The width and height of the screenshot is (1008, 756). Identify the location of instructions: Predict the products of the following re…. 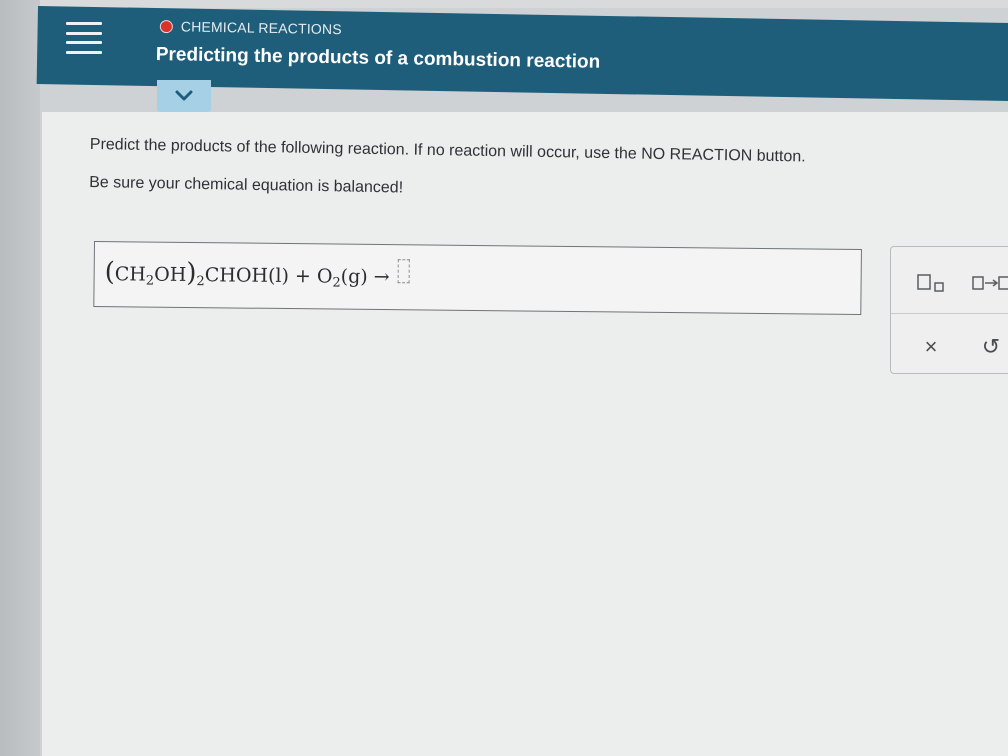
(539, 182).